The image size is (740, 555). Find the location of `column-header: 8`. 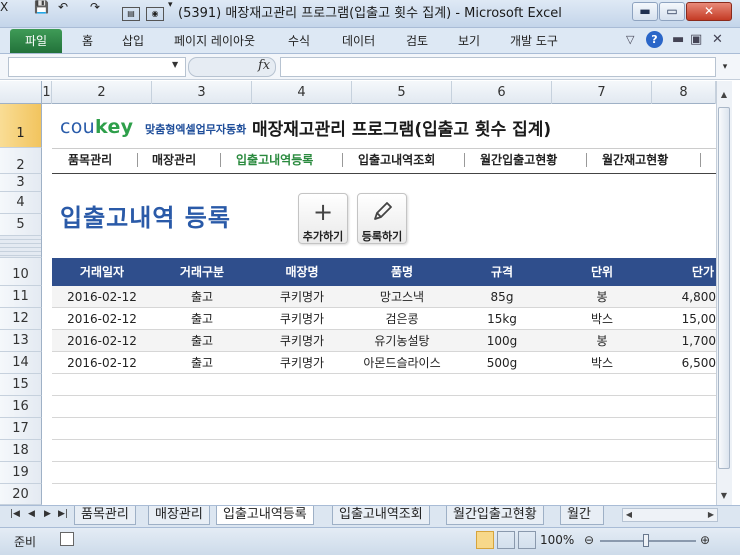

column-header: 8 is located at coordinates (684, 92).